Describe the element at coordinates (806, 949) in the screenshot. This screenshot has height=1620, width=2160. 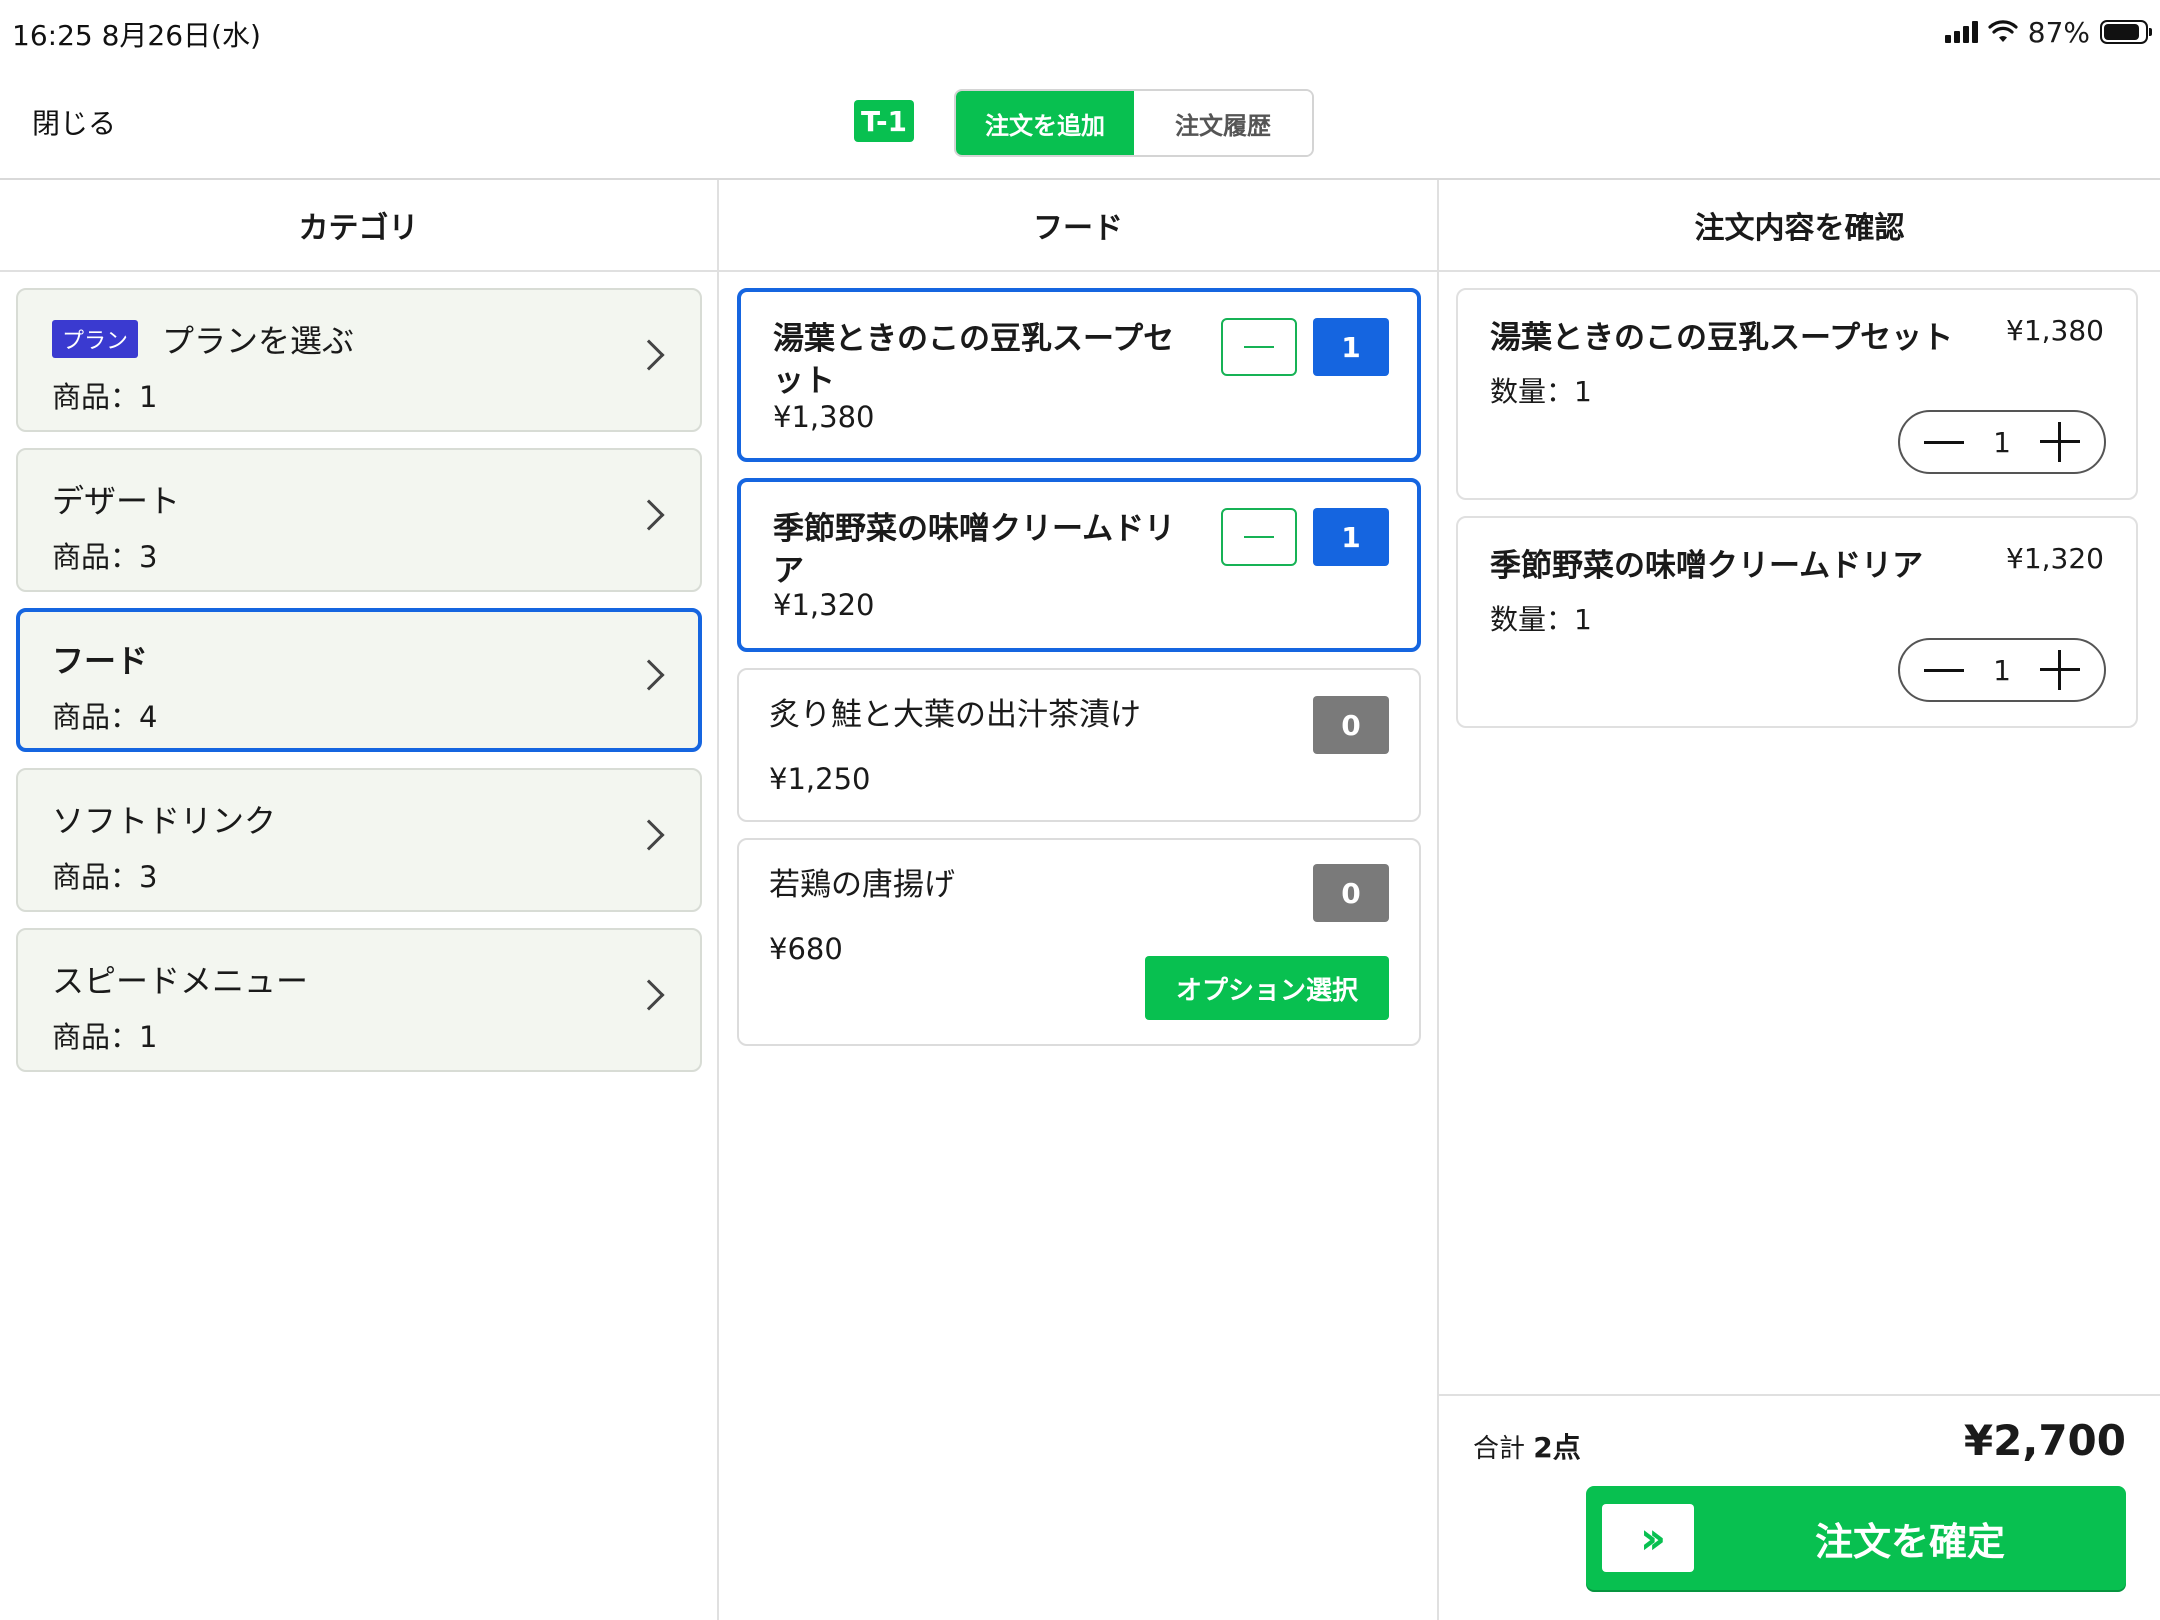
I see `product-price: ¥680` at that location.